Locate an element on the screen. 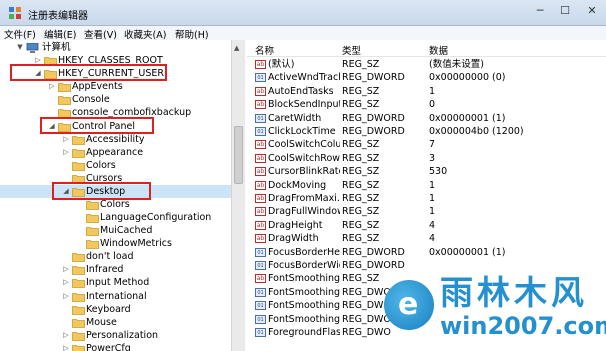 The width and height of the screenshot is (606, 351). value-row: ab DockMoving REG_SZ 1 is located at coordinates (426, 185).